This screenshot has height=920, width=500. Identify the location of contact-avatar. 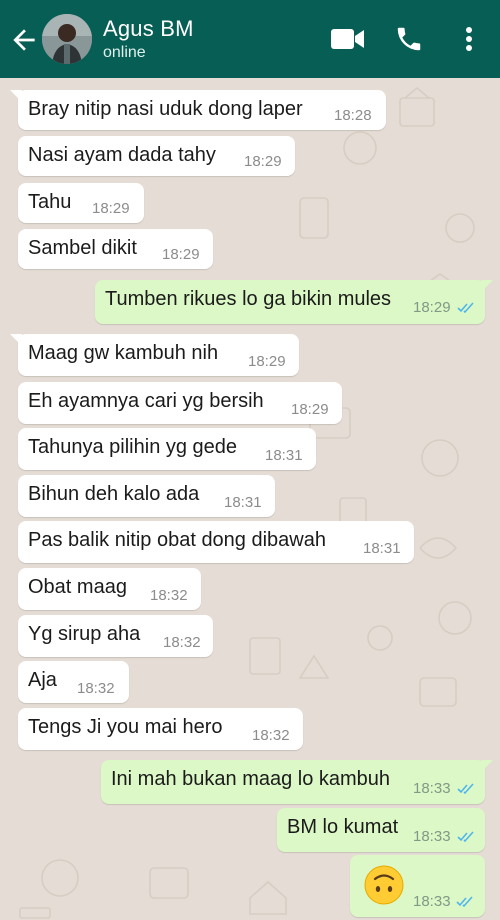
(67, 39).